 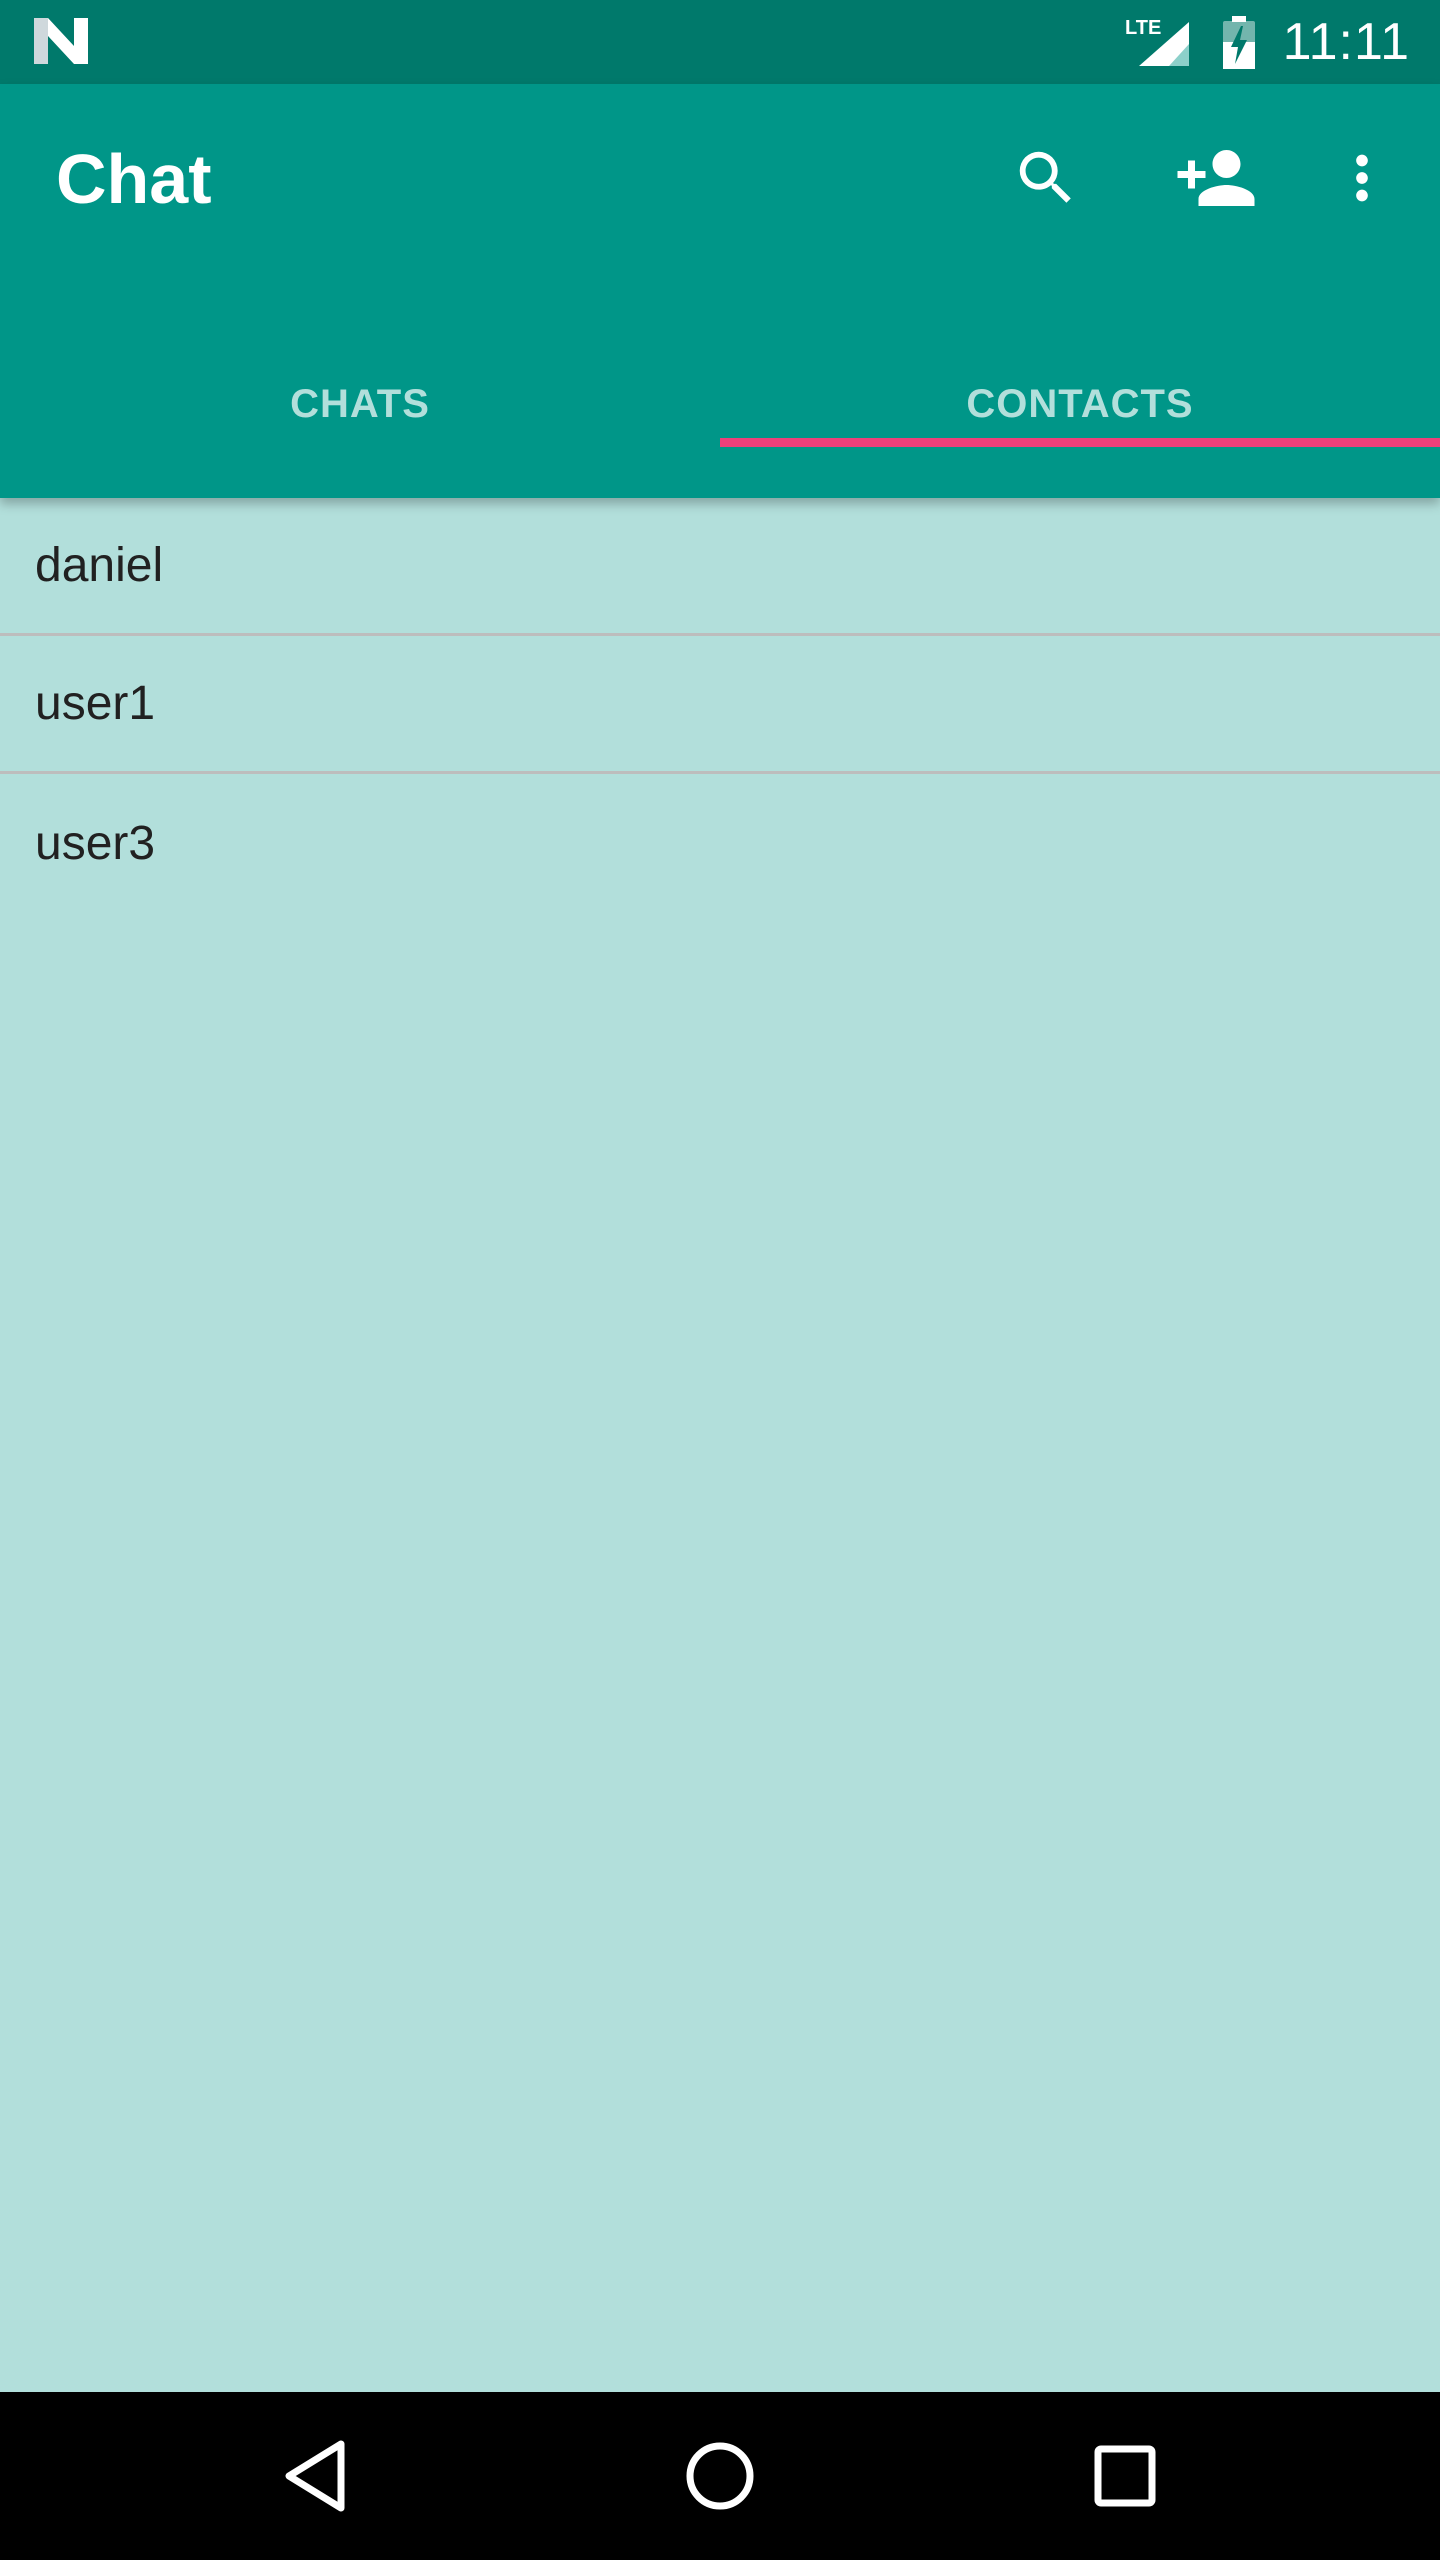 I want to click on status-icons: LTE 11:11, so click(x=1267, y=42).